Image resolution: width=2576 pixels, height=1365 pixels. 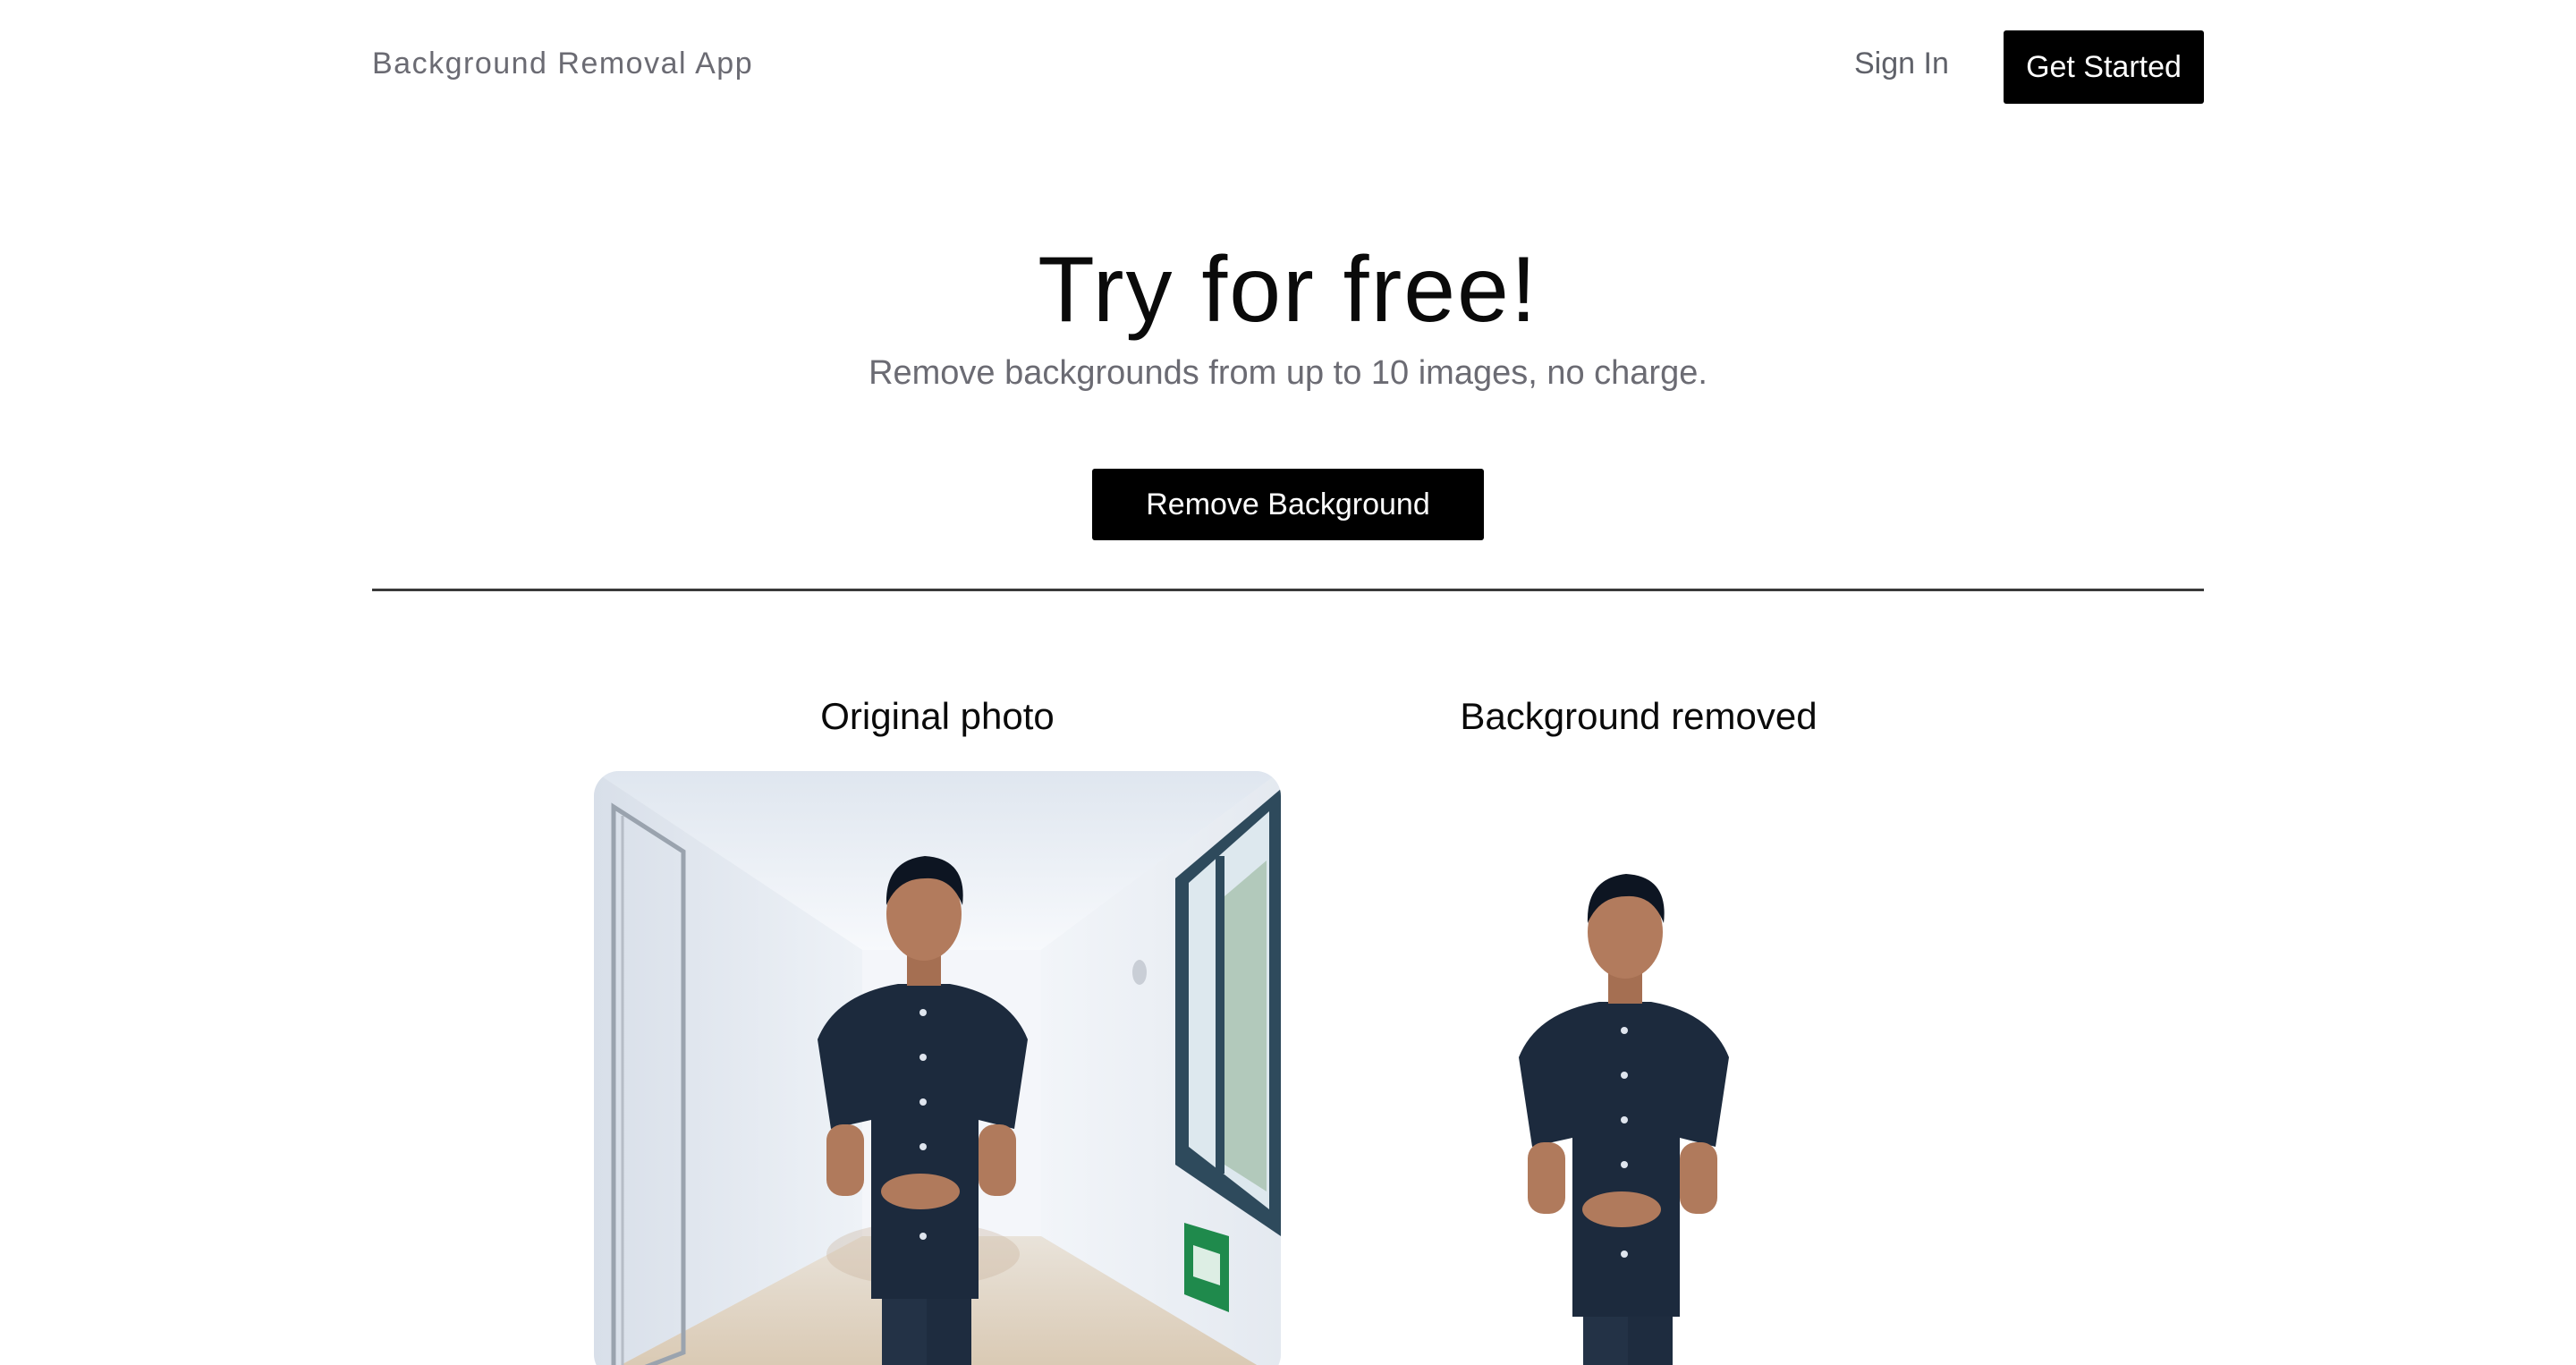 I want to click on get-started-button: Get Started, so click(x=2104, y=67).